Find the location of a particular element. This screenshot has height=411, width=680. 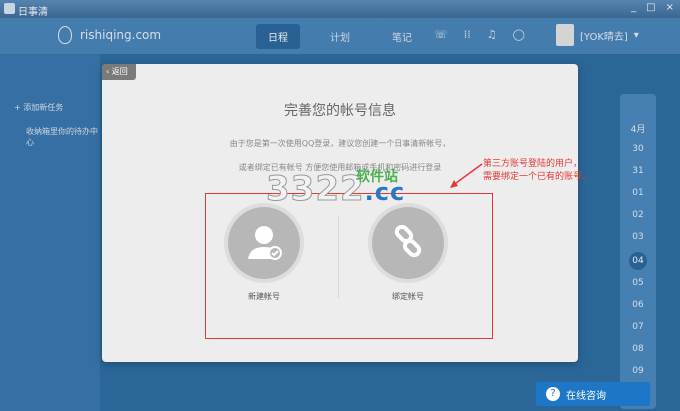

modal-description-1: 由于您是第一次使用QQ登录，建议您创建一个日事清新帐号， is located at coordinates (340, 143).